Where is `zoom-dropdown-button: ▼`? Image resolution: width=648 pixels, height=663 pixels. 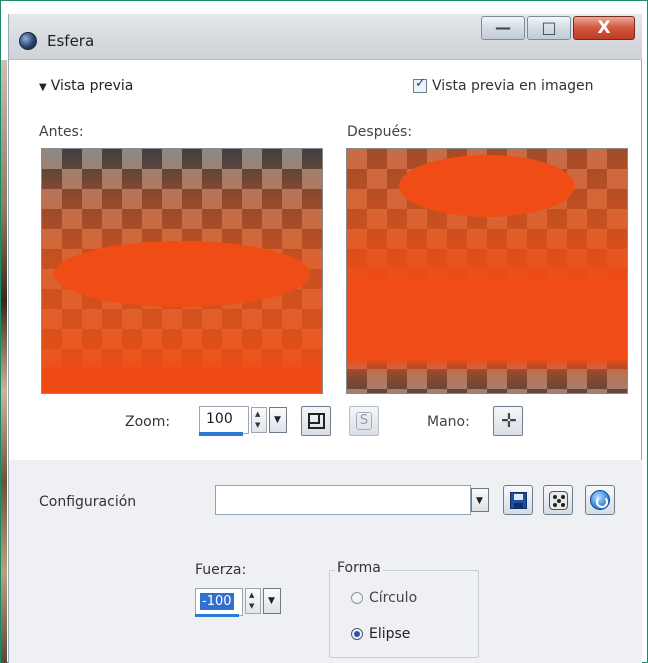
zoom-dropdown-button: ▼ is located at coordinates (278, 420).